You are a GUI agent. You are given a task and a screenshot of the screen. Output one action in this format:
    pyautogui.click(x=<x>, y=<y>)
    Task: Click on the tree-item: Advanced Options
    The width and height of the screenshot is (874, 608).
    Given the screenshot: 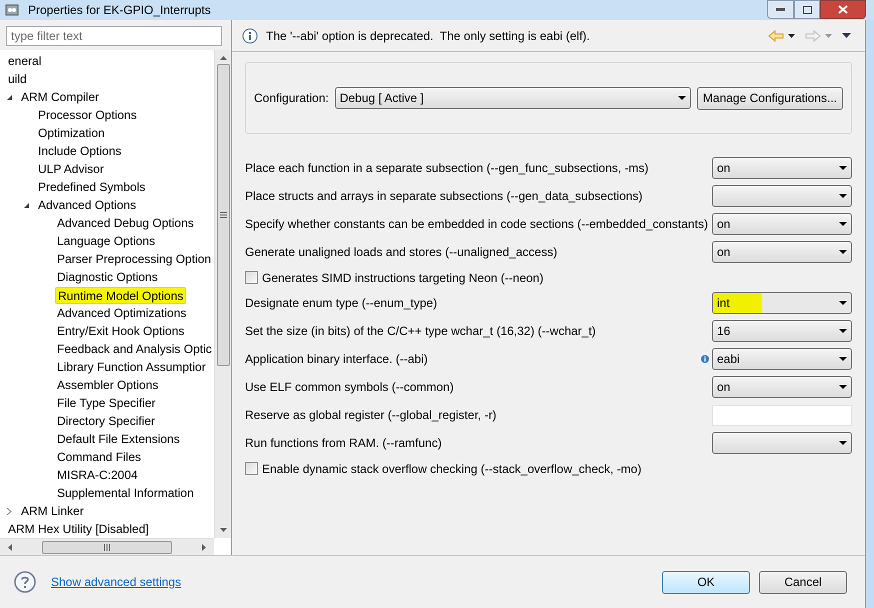 What is the action you would take?
    pyautogui.click(x=87, y=205)
    